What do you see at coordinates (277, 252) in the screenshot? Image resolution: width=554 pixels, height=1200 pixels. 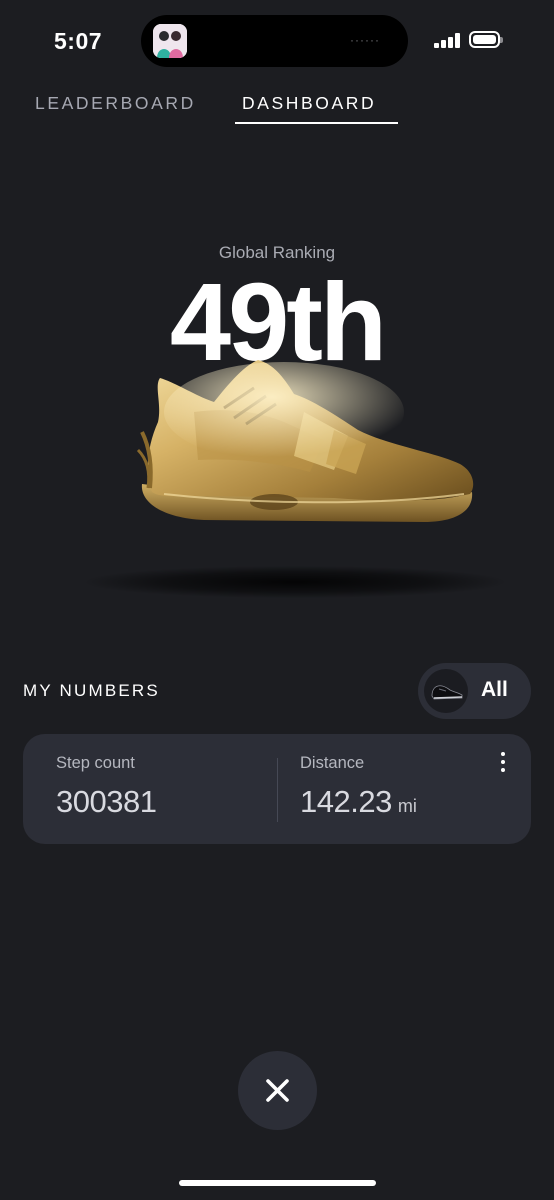 I see `ranking-caption: Global Ranking` at bounding box center [277, 252].